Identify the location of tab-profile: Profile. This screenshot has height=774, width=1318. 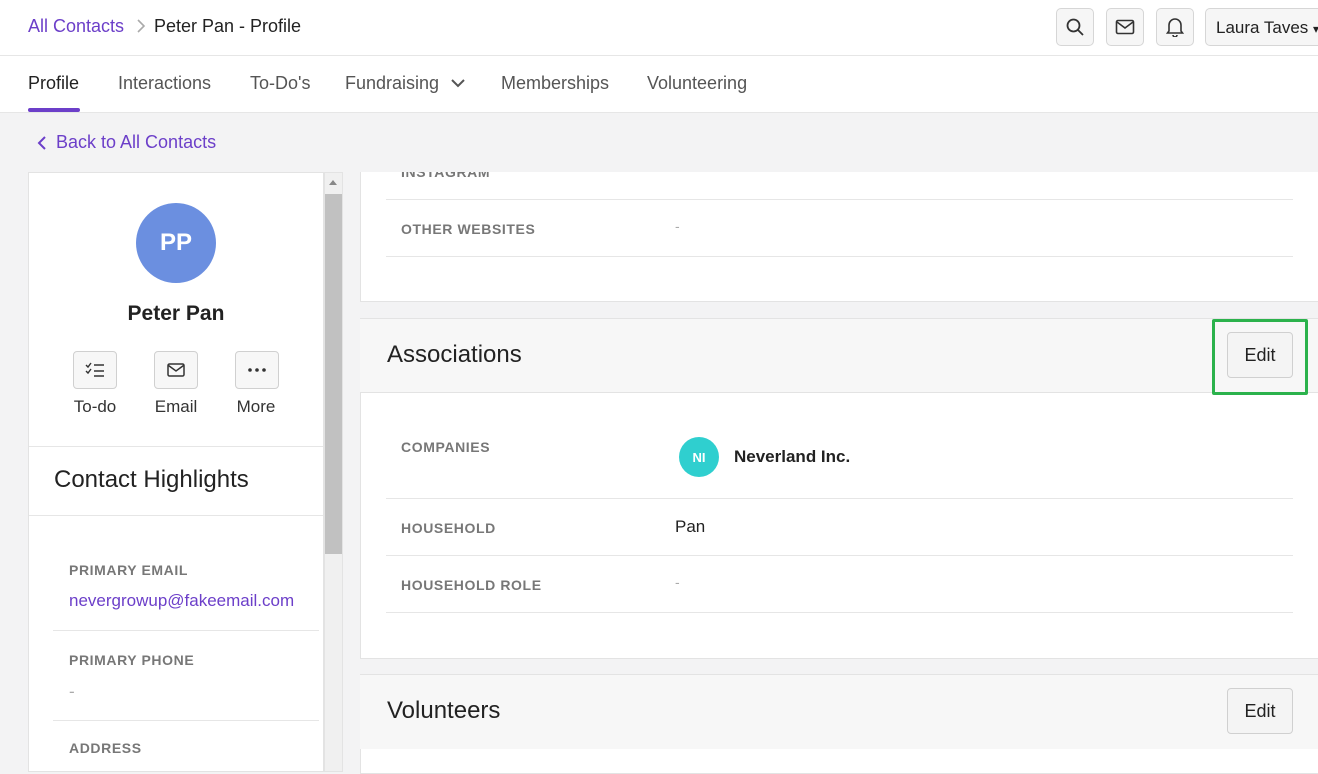
(53, 83).